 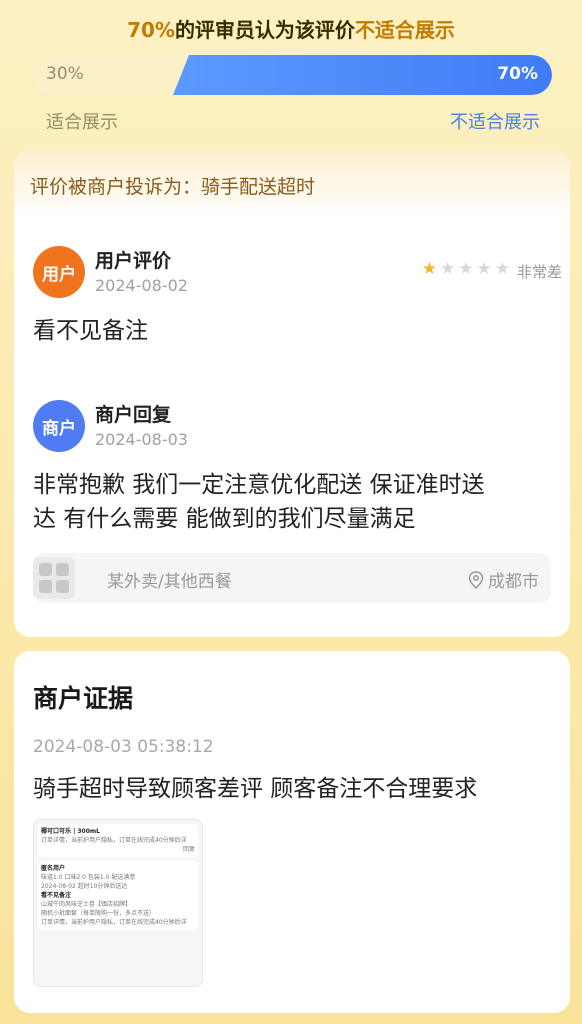 What do you see at coordinates (264, 30) in the screenshot?
I see `vote-title-mid: 的评审员认为该评价` at bounding box center [264, 30].